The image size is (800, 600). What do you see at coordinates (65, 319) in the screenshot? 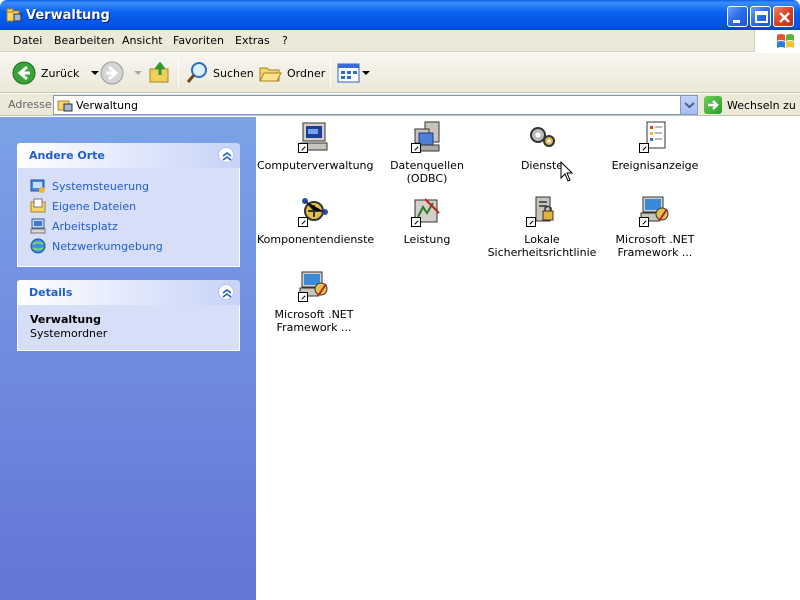
I see `details-name: Verwaltung` at bounding box center [65, 319].